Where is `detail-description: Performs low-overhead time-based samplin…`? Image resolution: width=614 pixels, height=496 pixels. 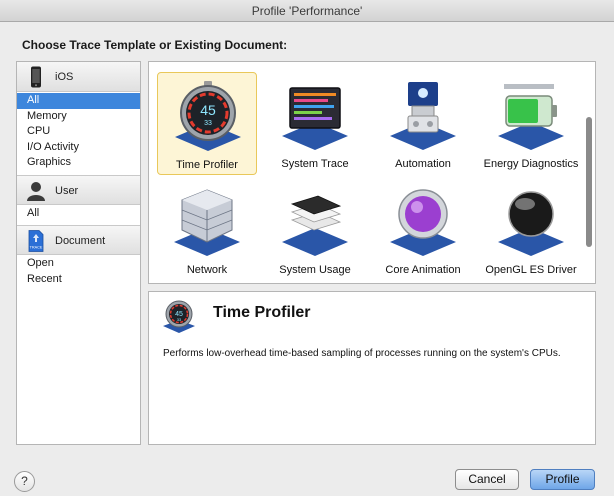
detail-description: Performs low-overhead time-based samplin… is located at coordinates (362, 353).